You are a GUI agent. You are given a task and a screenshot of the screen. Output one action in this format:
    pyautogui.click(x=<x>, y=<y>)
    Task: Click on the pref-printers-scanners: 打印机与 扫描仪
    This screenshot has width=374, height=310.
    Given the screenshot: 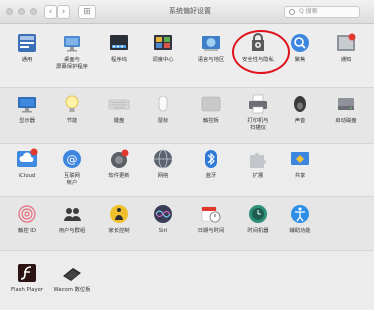 What is the action you would take?
    pyautogui.click(x=258, y=112)
    